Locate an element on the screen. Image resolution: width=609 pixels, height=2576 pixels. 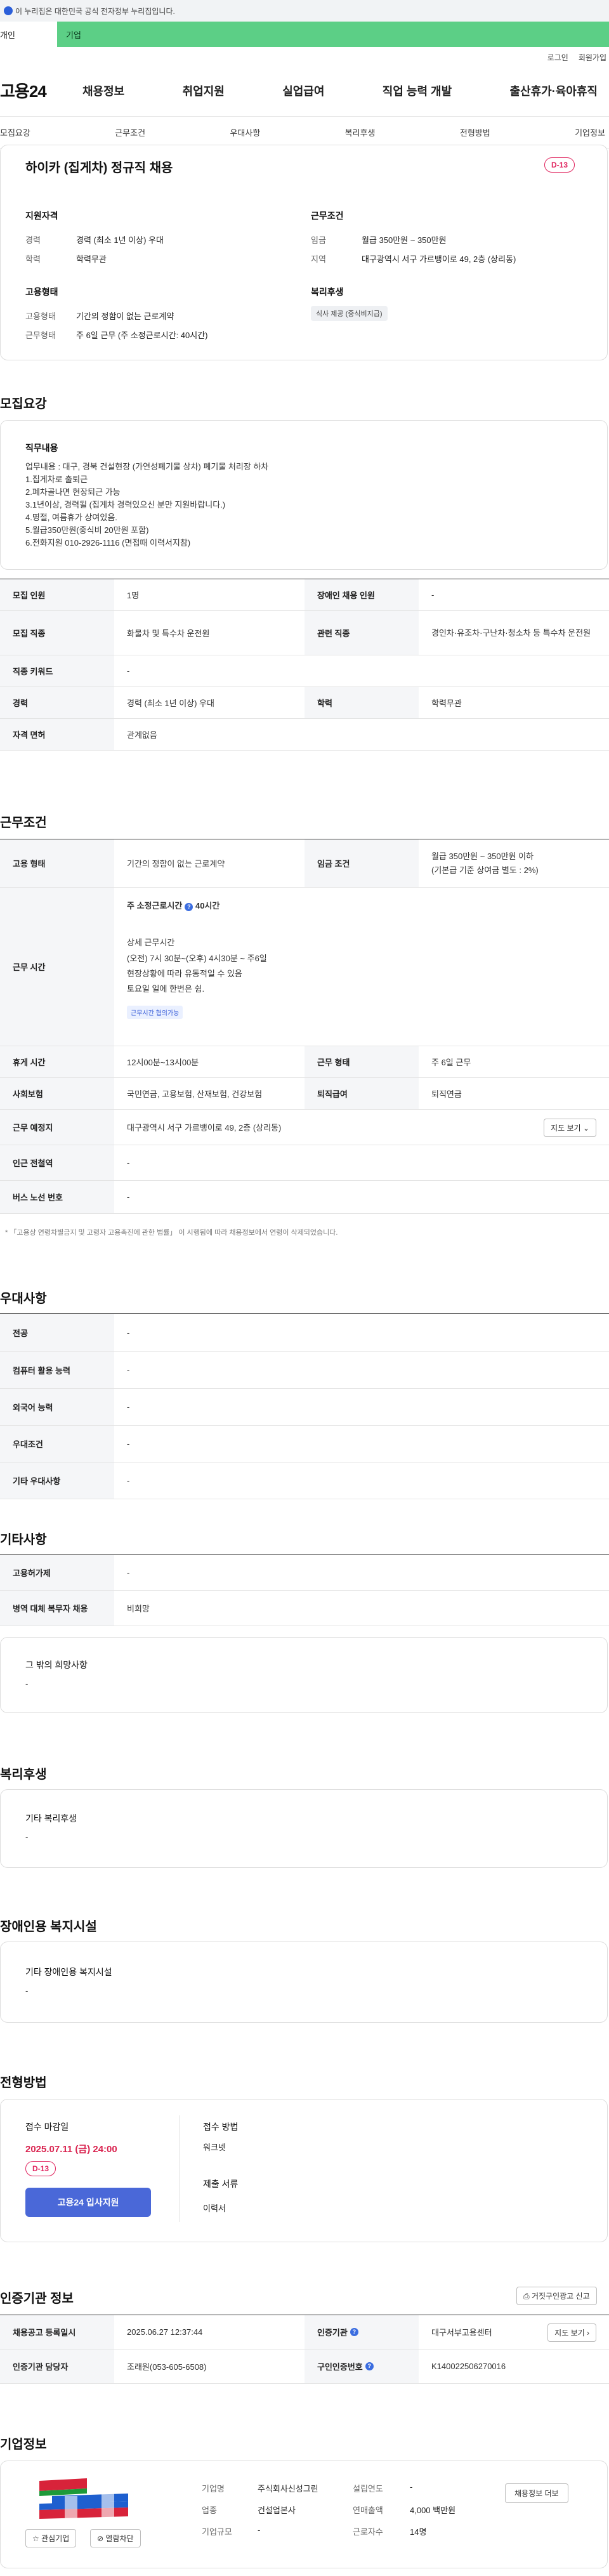
row-header: 우대조건 is located at coordinates (57, 1444).